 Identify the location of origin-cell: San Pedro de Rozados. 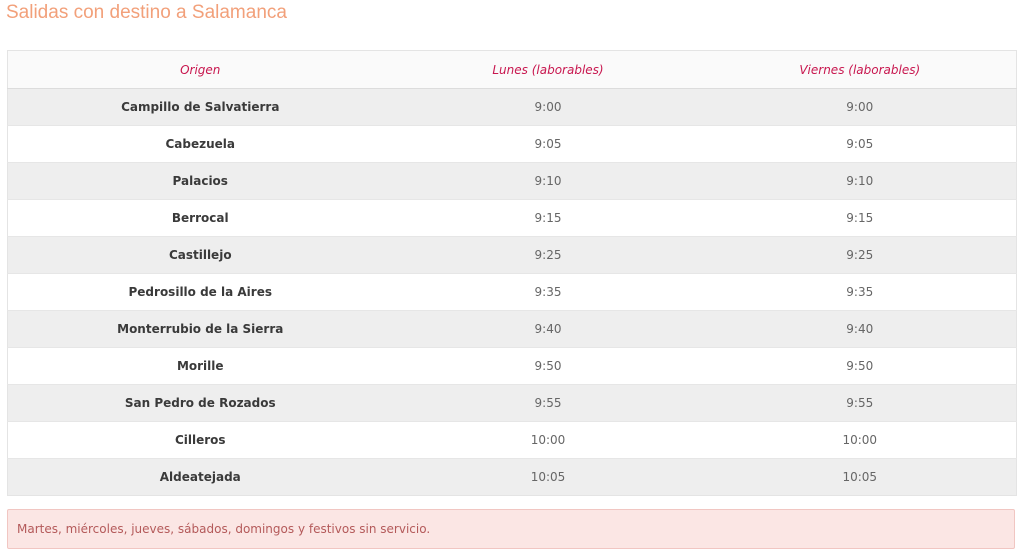
(200, 403).